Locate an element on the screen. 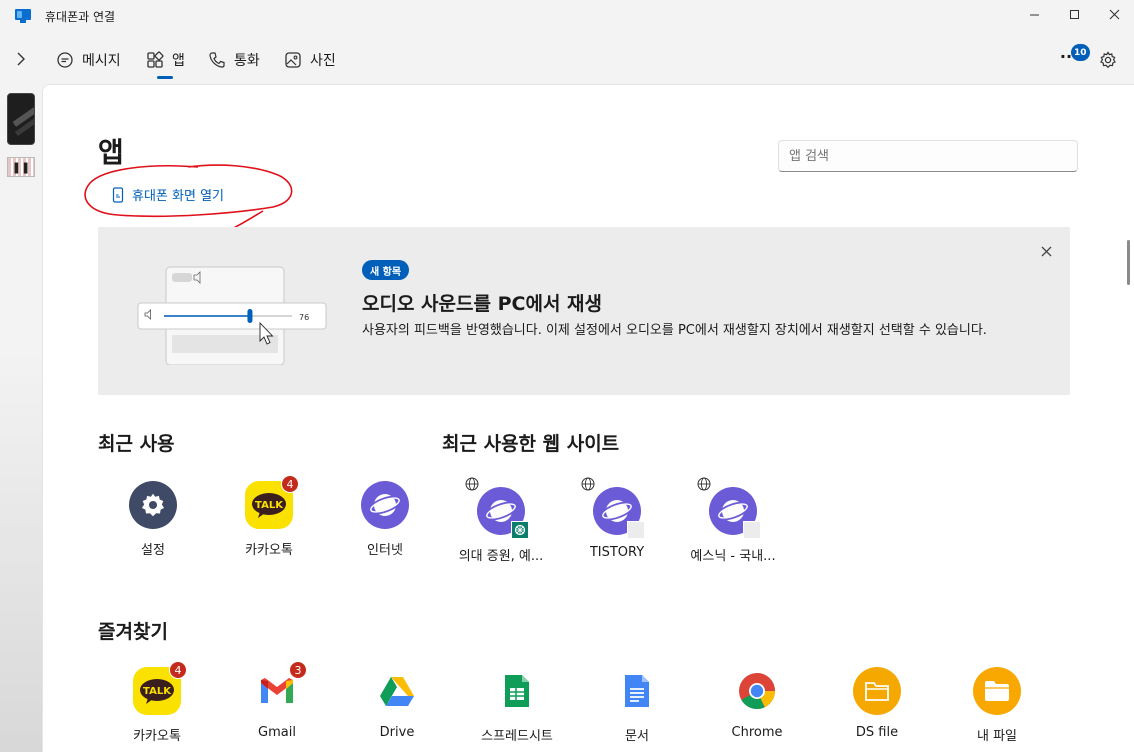  fav-tile-chrome: Chrome is located at coordinates (757, 705).